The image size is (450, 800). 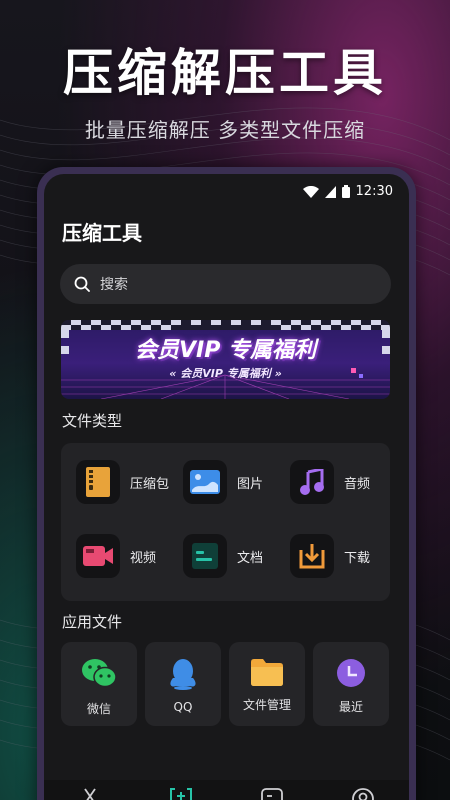 I want to click on app-file-label: 最近, so click(x=350, y=707).